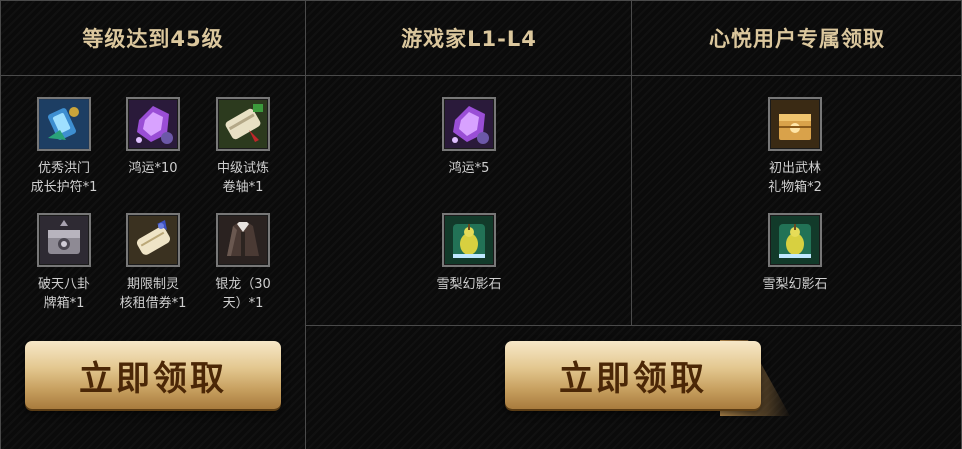 The height and width of the screenshot is (449, 962). I want to click on panel-title-level45: 等级达到45级, so click(153, 39).